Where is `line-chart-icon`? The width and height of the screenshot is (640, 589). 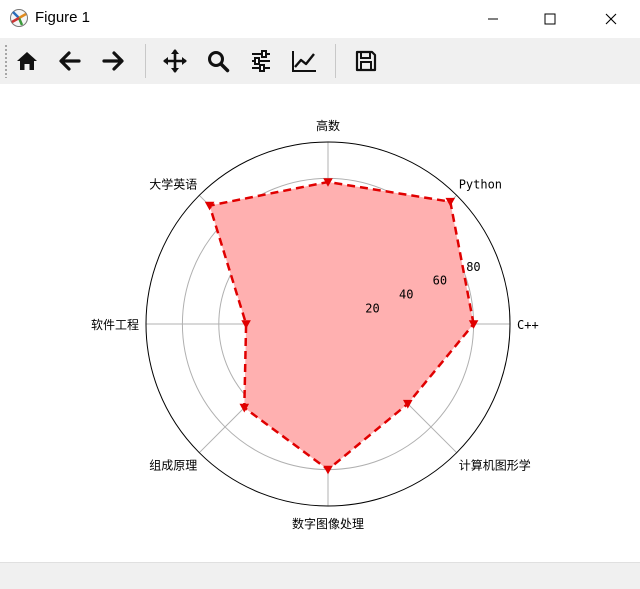
line-chart-icon is located at coordinates (304, 61).